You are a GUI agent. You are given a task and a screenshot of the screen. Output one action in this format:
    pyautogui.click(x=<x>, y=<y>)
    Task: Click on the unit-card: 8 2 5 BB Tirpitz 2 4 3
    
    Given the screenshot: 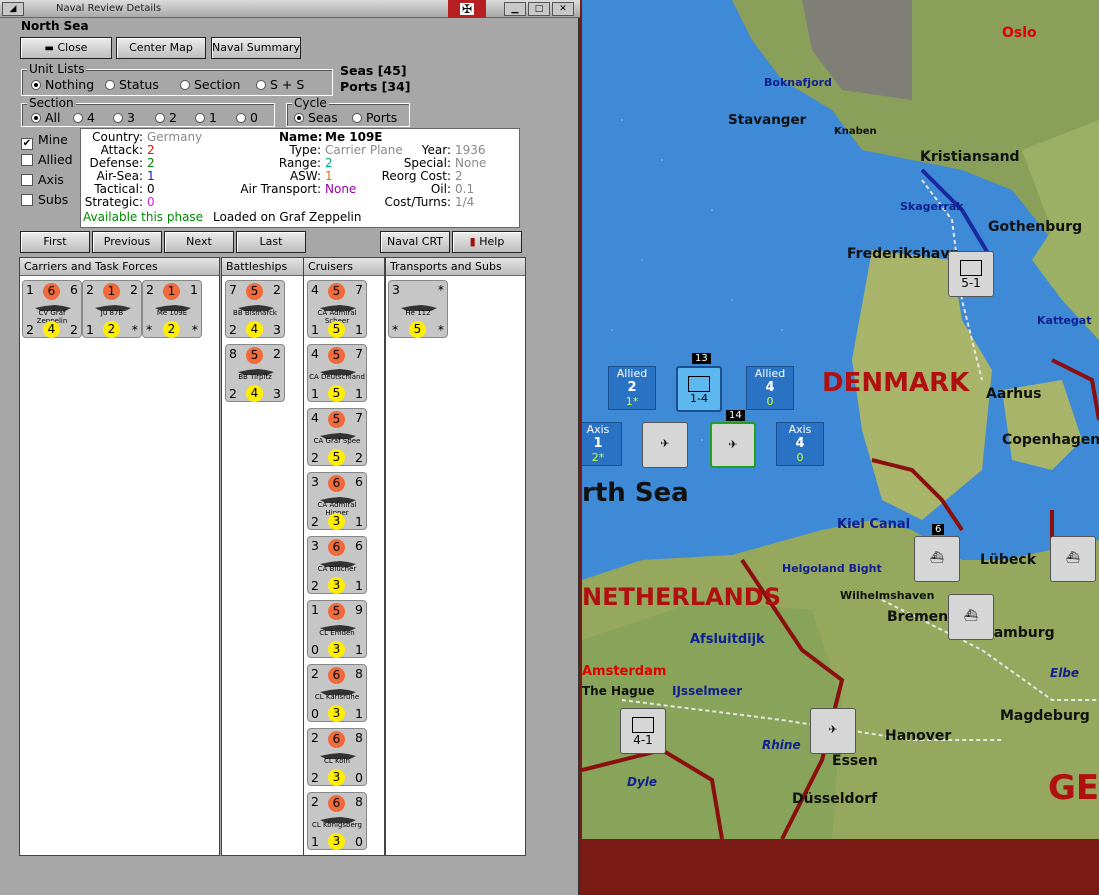 What is the action you would take?
    pyautogui.click(x=255, y=373)
    